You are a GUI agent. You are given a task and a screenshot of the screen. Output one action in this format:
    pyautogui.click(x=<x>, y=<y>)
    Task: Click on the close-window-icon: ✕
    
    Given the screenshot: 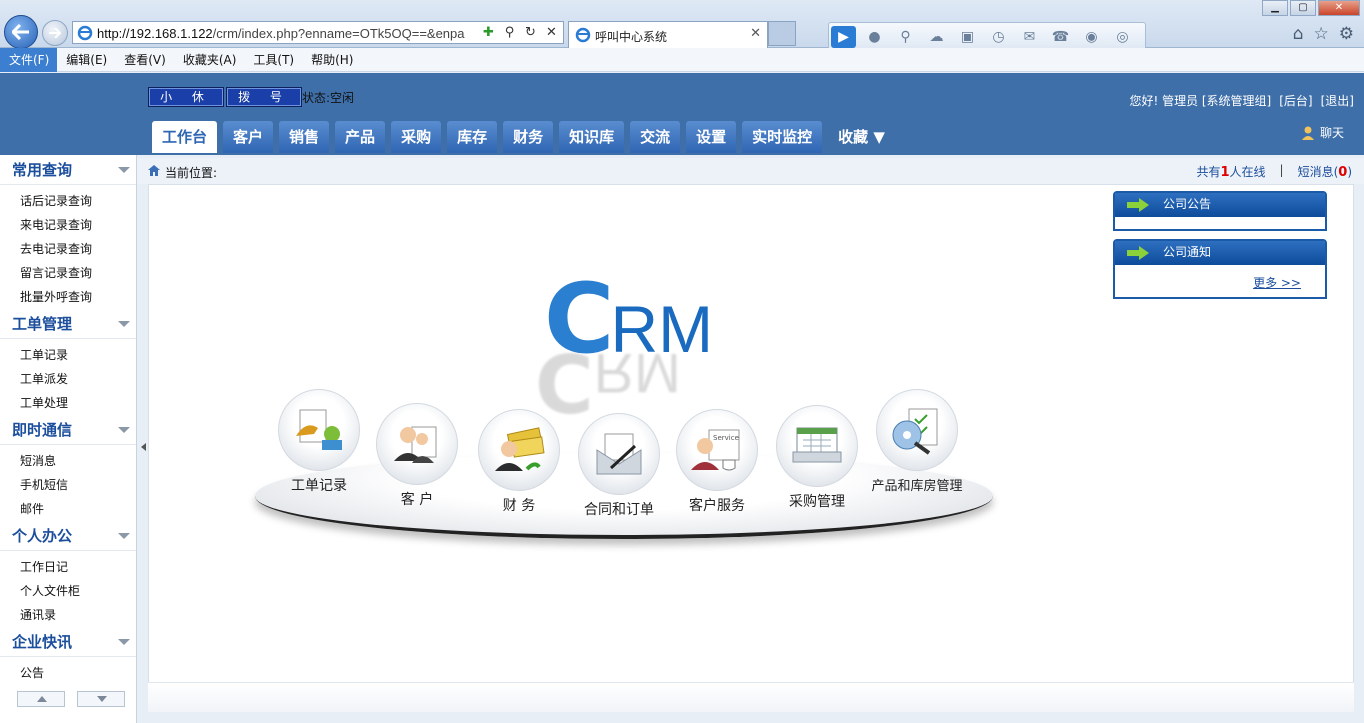 What is the action you would take?
    pyautogui.click(x=1339, y=8)
    